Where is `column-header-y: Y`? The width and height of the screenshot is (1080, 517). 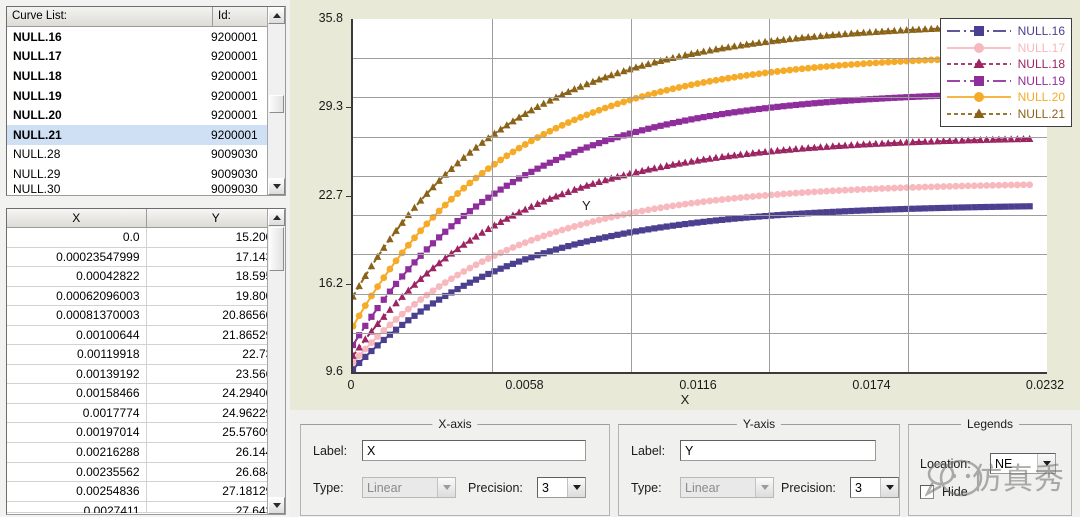 column-header-y: Y is located at coordinates (215, 218).